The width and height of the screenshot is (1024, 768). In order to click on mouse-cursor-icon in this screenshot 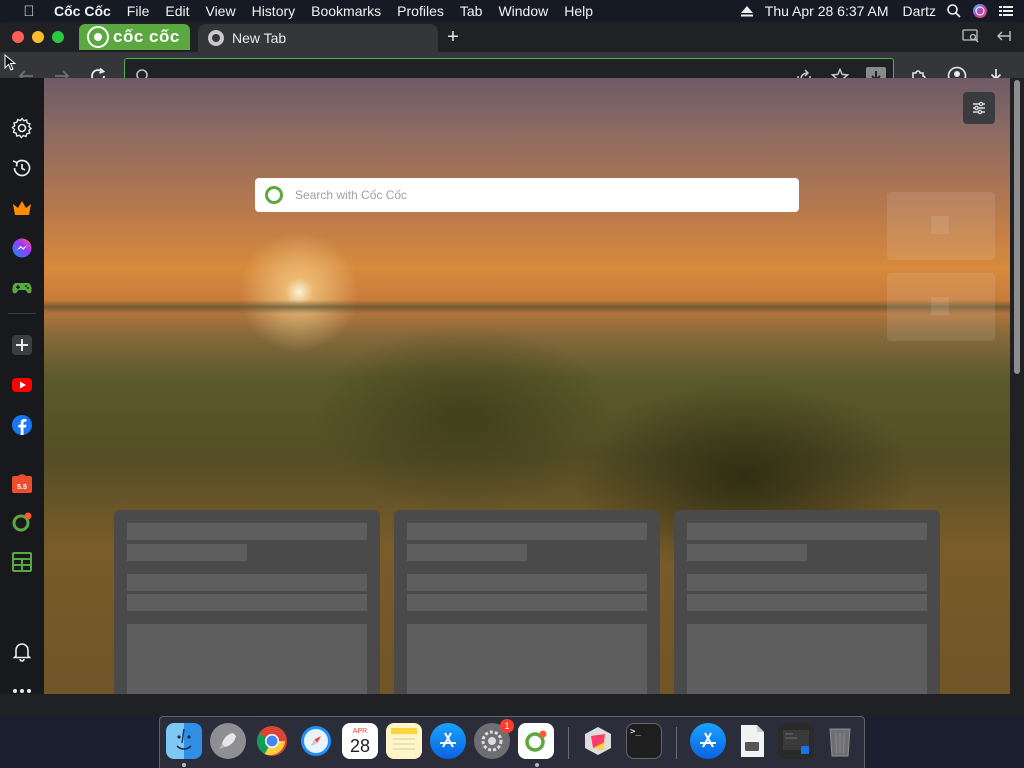, I will do `click(10, 65)`.